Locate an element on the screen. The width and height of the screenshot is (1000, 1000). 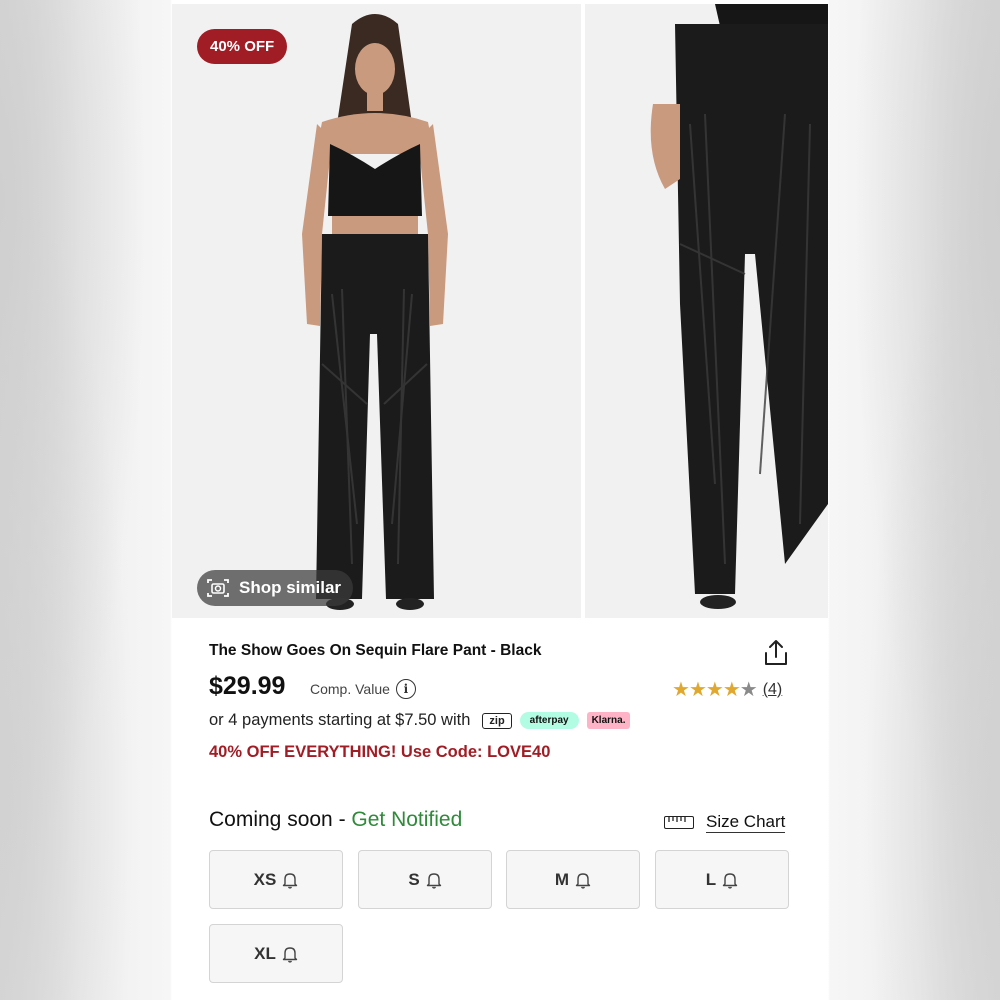
size-chart-link: Size Chart is located at coordinates (725, 822).